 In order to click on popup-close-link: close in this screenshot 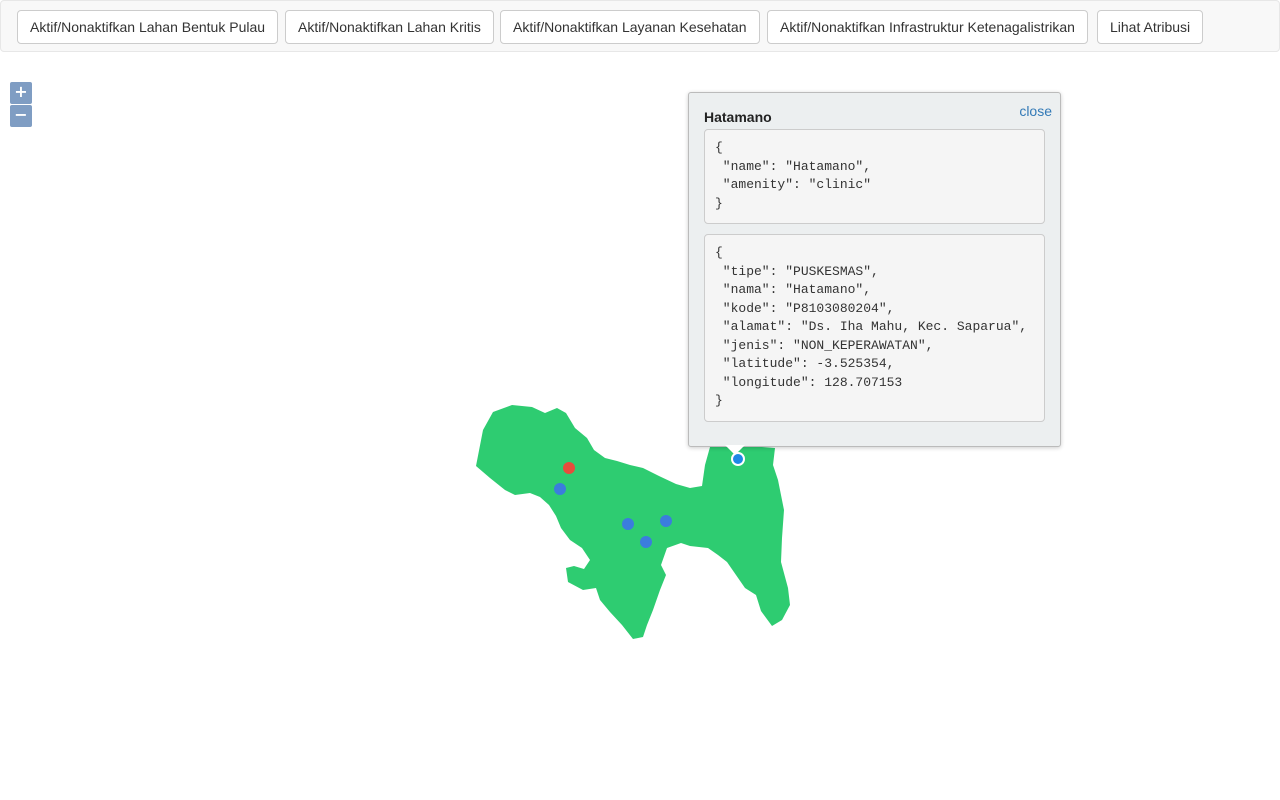, I will do `click(1035, 111)`.